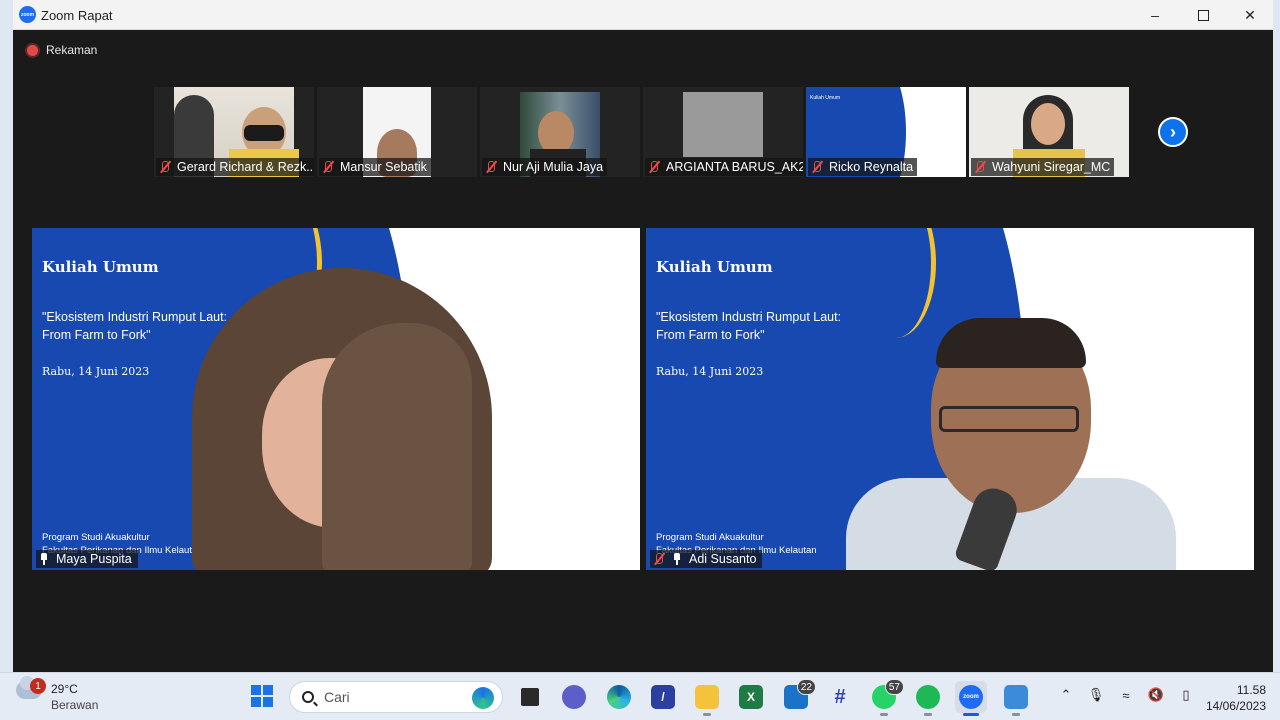  What do you see at coordinates (1155, 15) in the screenshot?
I see `minimize-button: –` at bounding box center [1155, 15].